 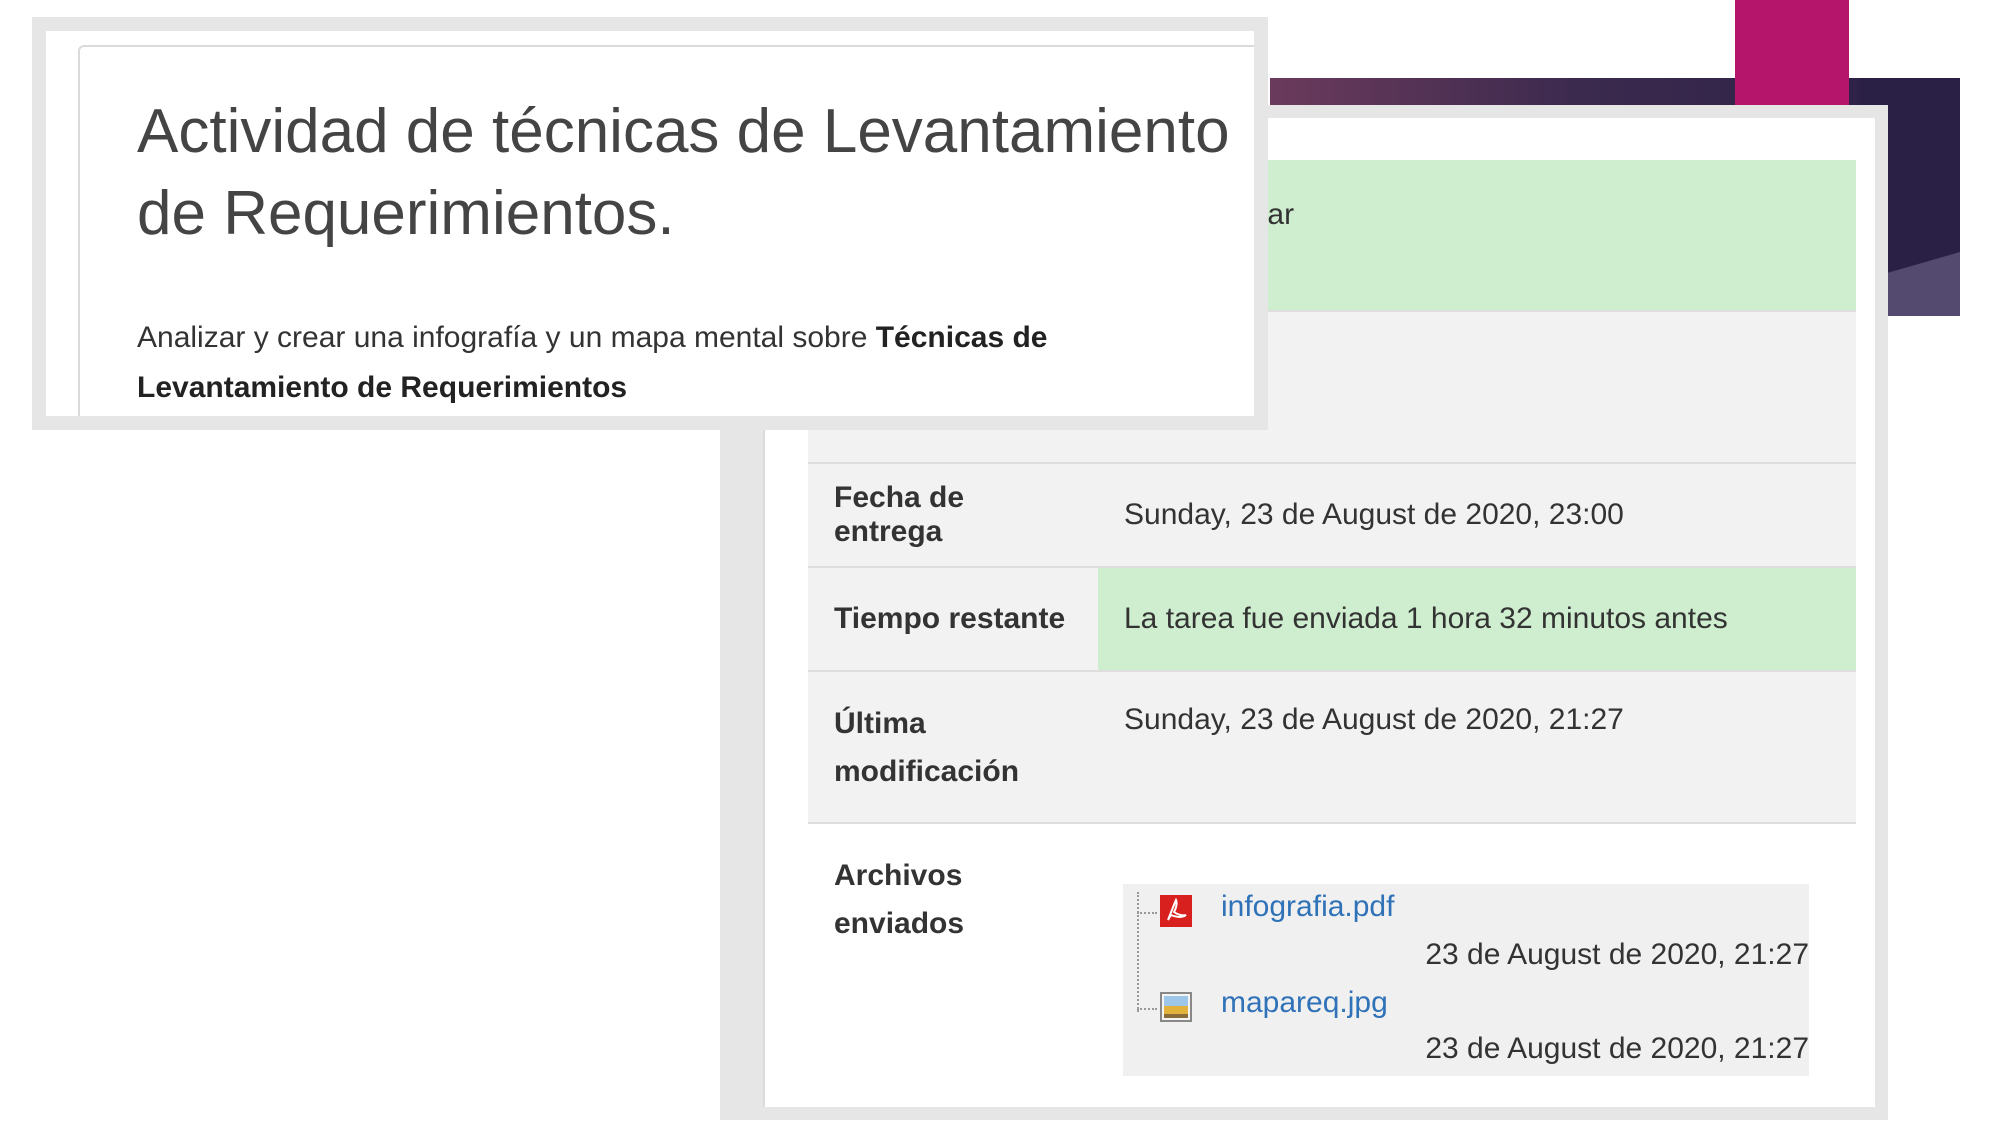 I want to click on due-date-label: Fecha de entrega, so click(x=953, y=515).